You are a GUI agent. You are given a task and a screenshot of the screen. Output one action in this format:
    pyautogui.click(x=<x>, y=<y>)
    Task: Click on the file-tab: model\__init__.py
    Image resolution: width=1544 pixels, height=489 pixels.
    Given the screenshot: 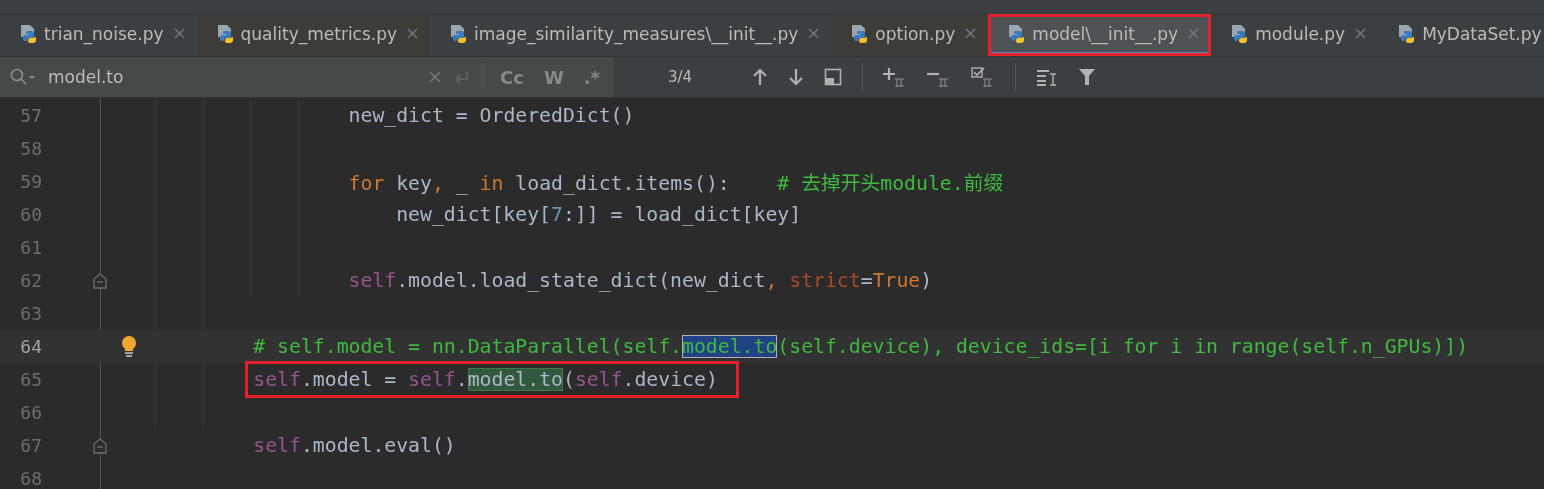 What is the action you would take?
    pyautogui.click(x=1100, y=35)
    